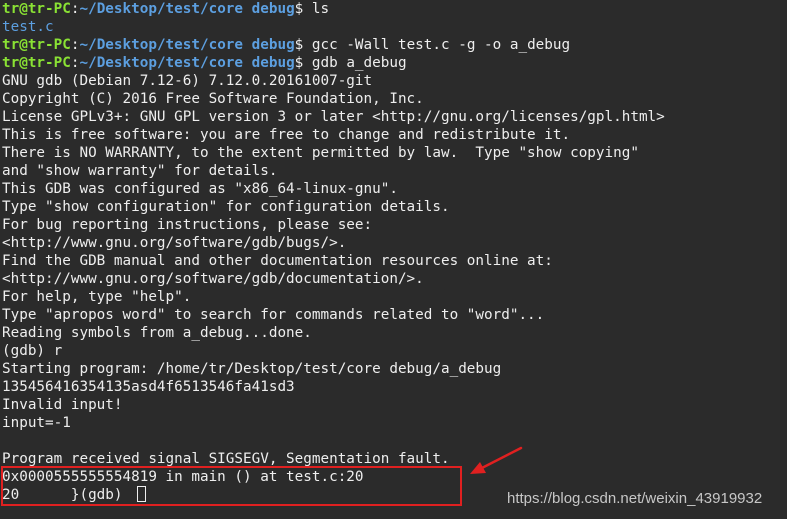 This screenshot has width=787, height=519. Describe the element at coordinates (148, 387) in the screenshot. I see `run-output-line: 135456416354135asd4f6513546fa41sd3` at that location.